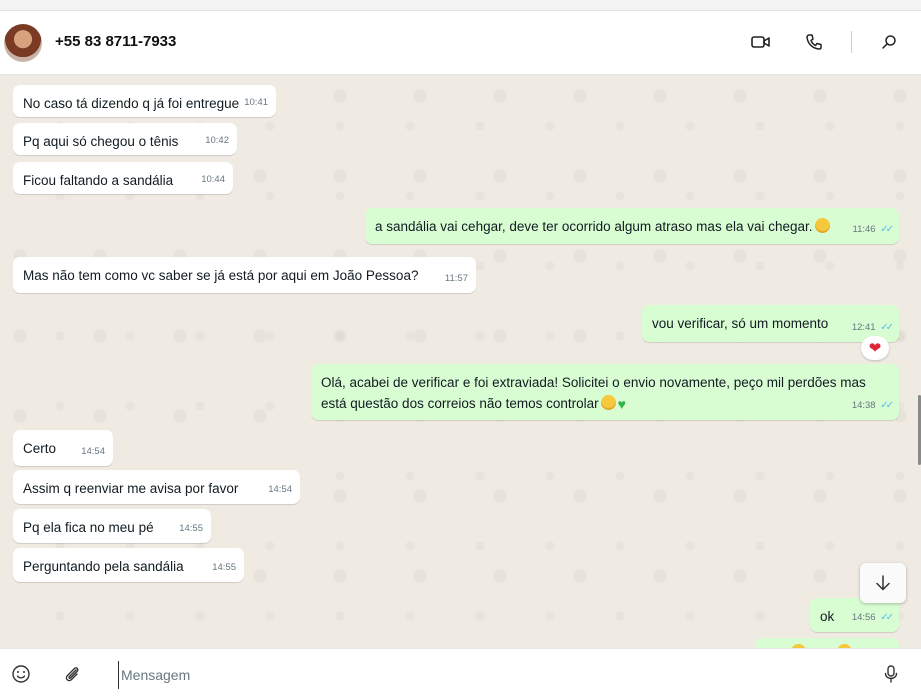 Image resolution: width=921 pixels, height=700 pixels. Describe the element at coordinates (851, 42) in the screenshot. I see `header-divider` at that location.